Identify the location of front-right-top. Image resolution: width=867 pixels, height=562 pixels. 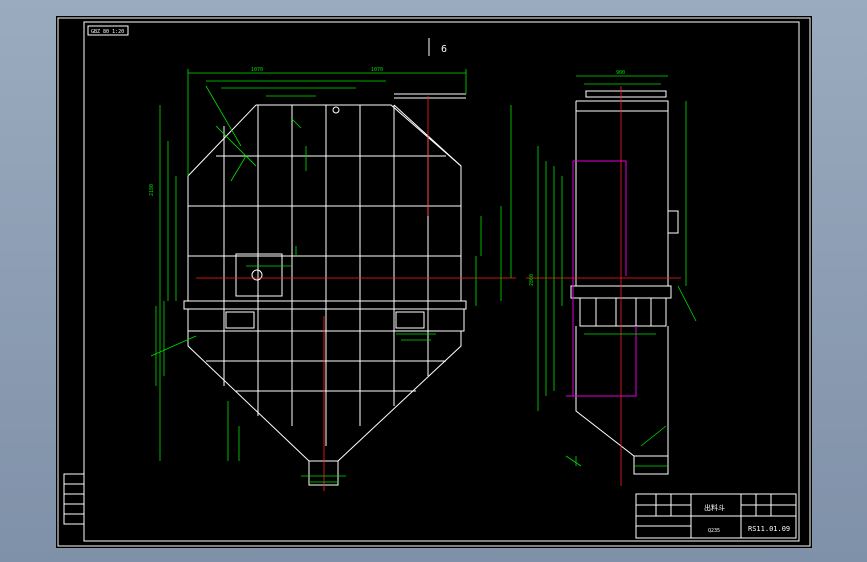
(359, 202).